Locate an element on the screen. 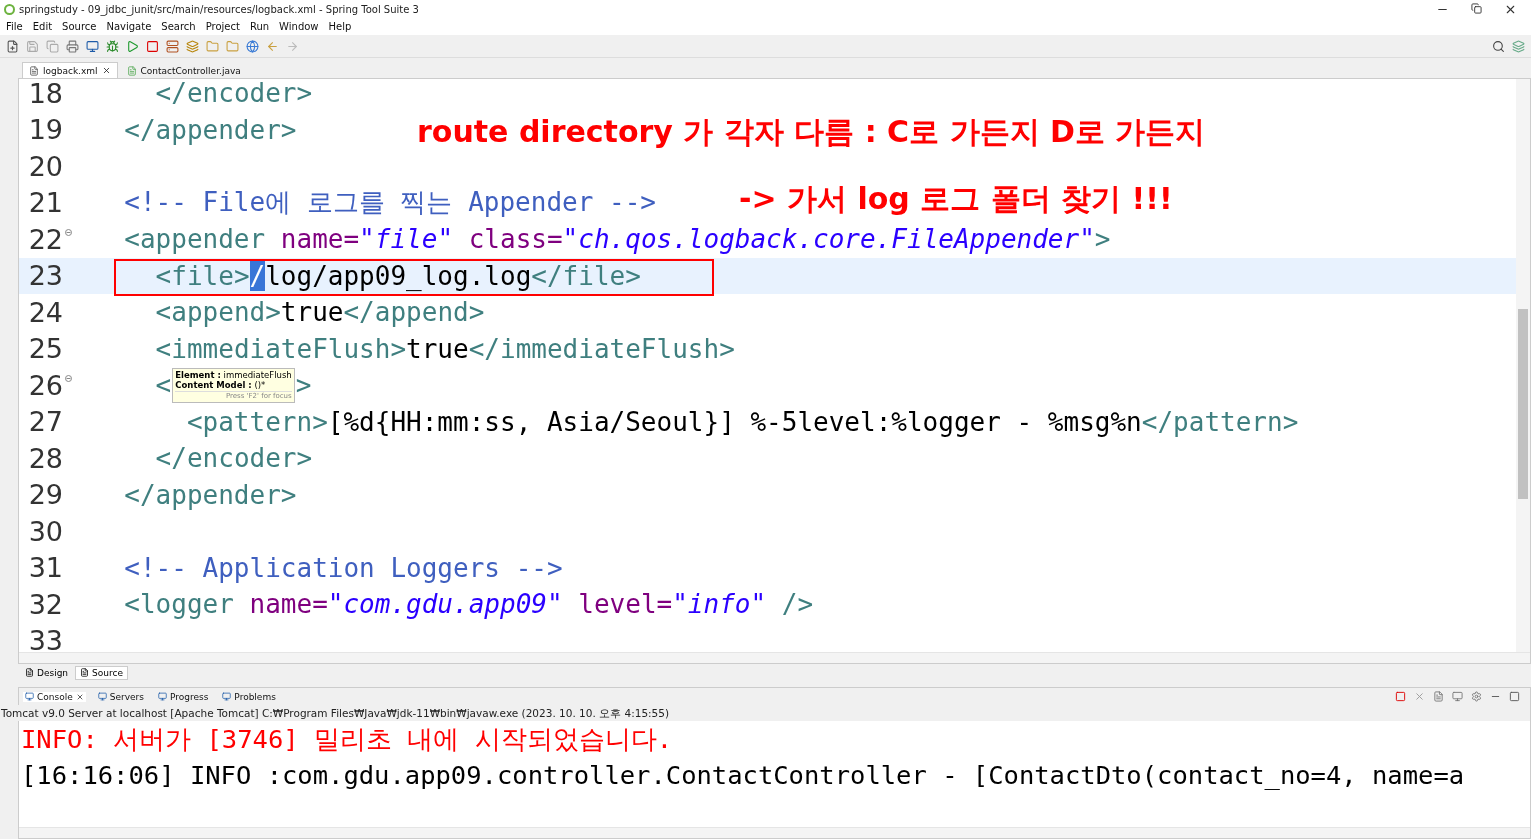 The image size is (1531, 839). console-line: INFO: 서버가 [3746] 밀리초 내에 시작되었습니다. is located at coordinates (347, 739).